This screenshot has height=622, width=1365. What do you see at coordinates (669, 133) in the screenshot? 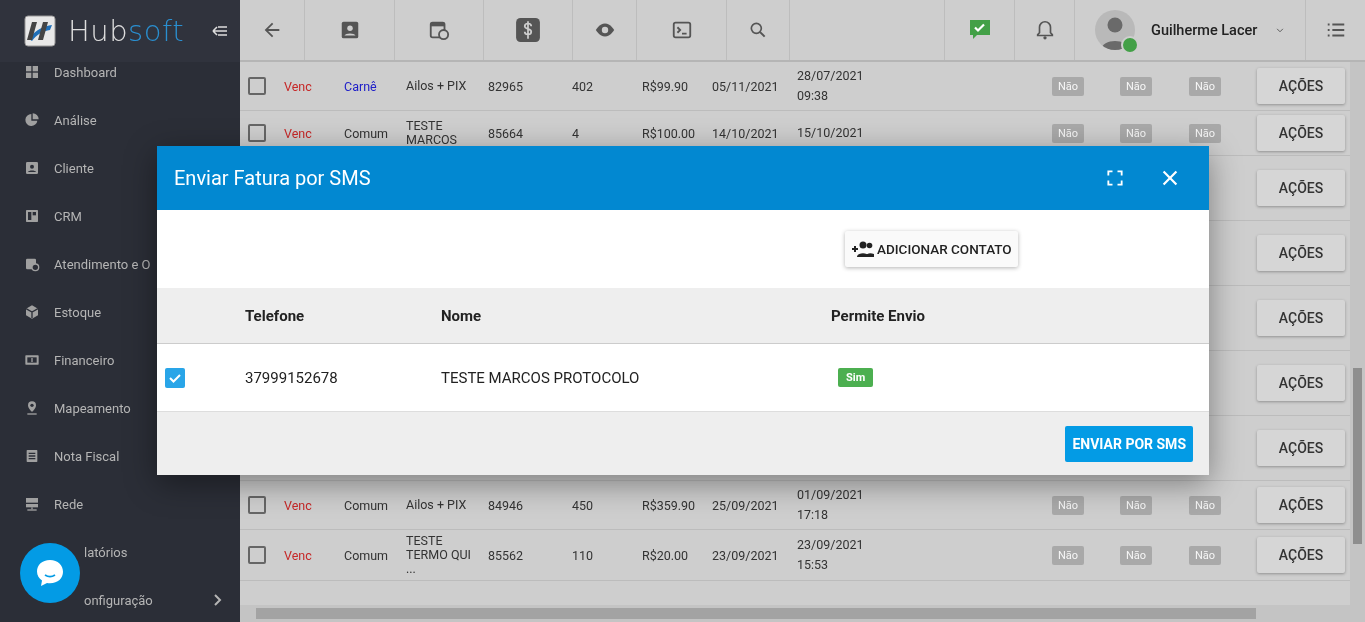
I see `table-cell-text: R$100.00` at bounding box center [669, 133].